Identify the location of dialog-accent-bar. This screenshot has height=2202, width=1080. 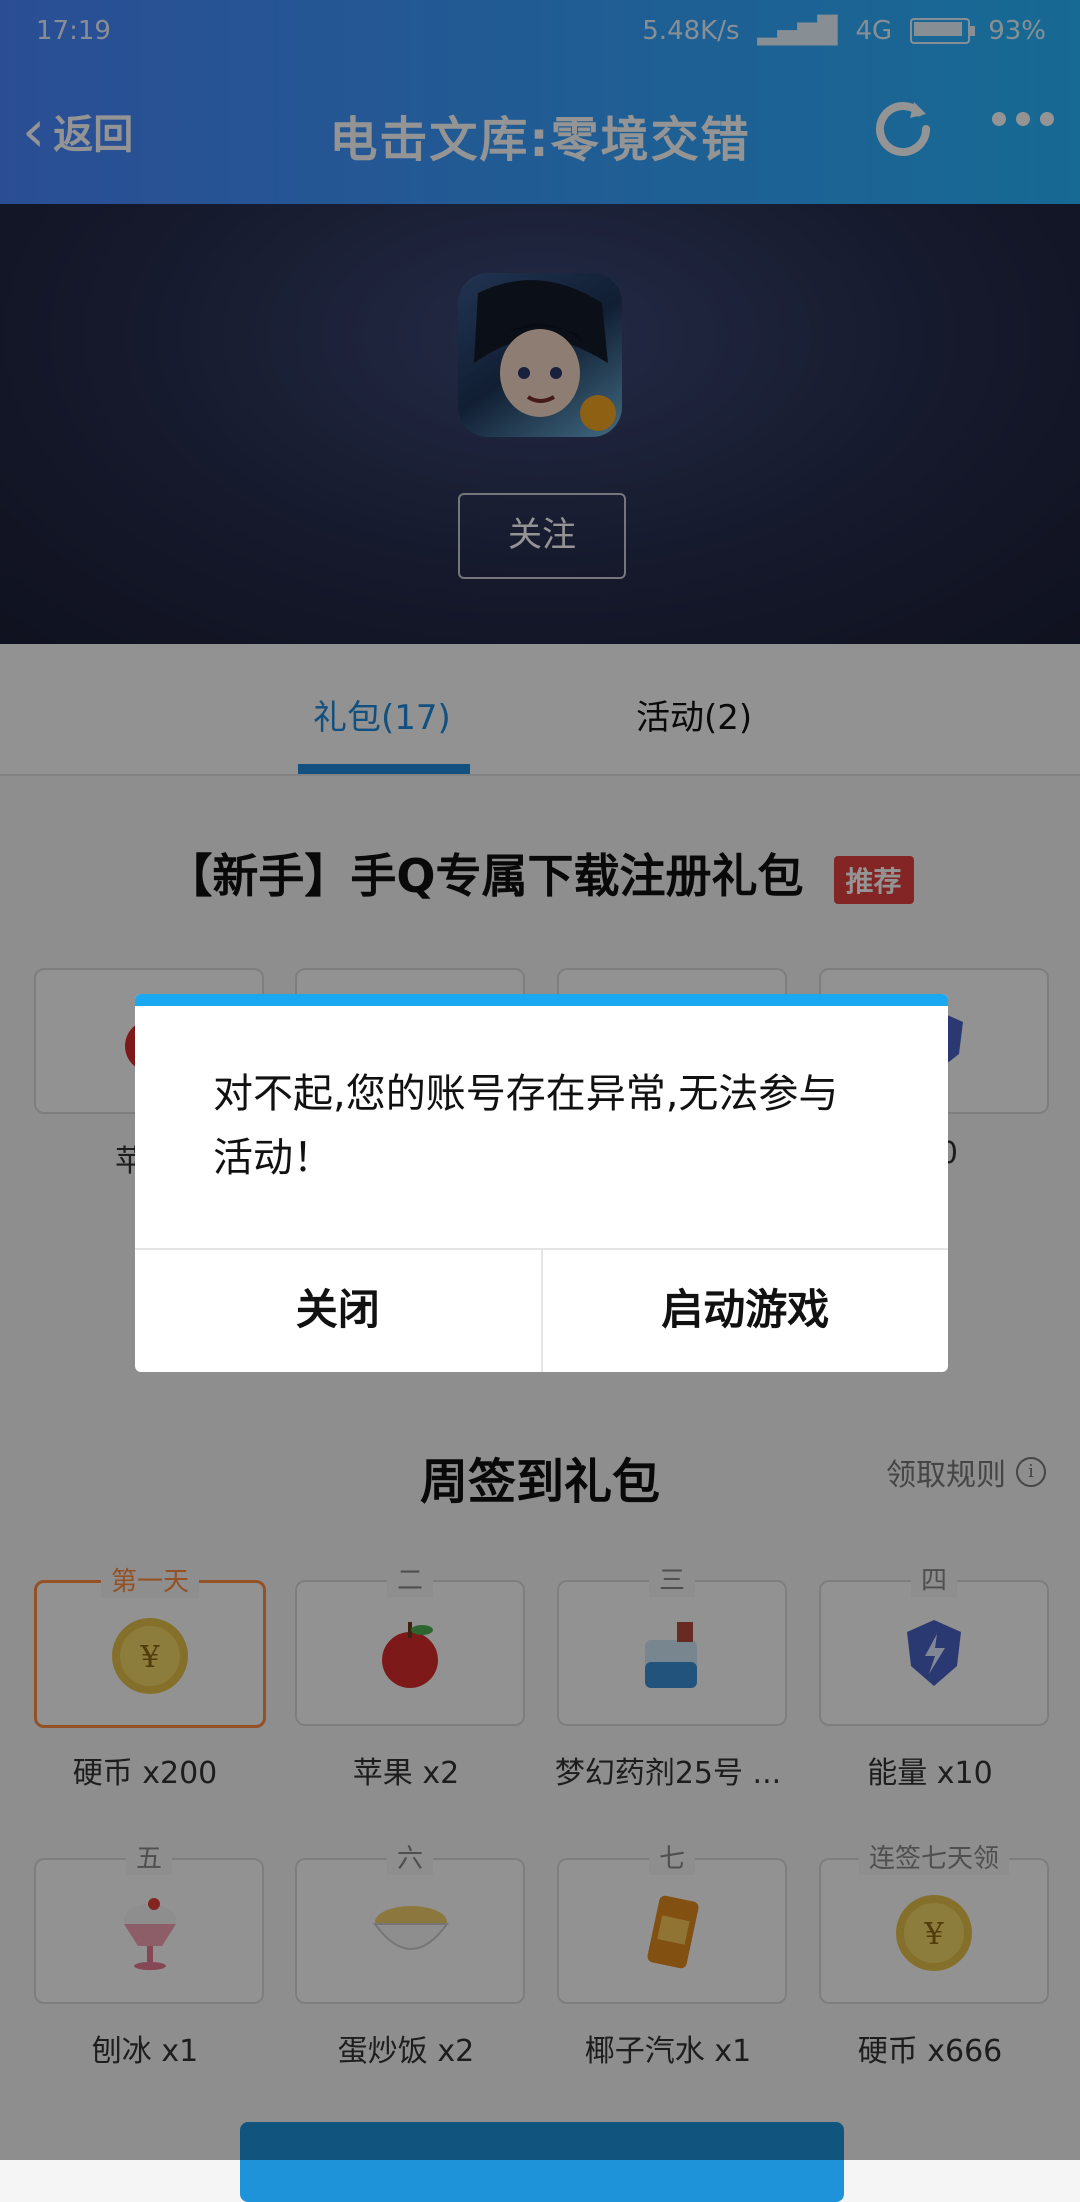
(541, 1000).